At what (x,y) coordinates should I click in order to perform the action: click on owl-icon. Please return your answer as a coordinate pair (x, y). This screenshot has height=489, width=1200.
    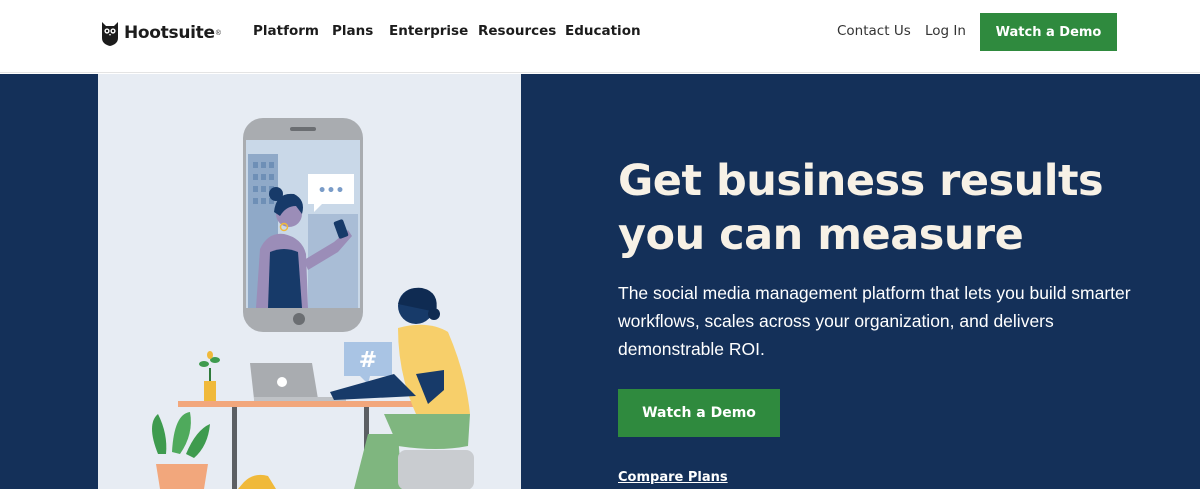
    Looking at the image, I should click on (110, 34).